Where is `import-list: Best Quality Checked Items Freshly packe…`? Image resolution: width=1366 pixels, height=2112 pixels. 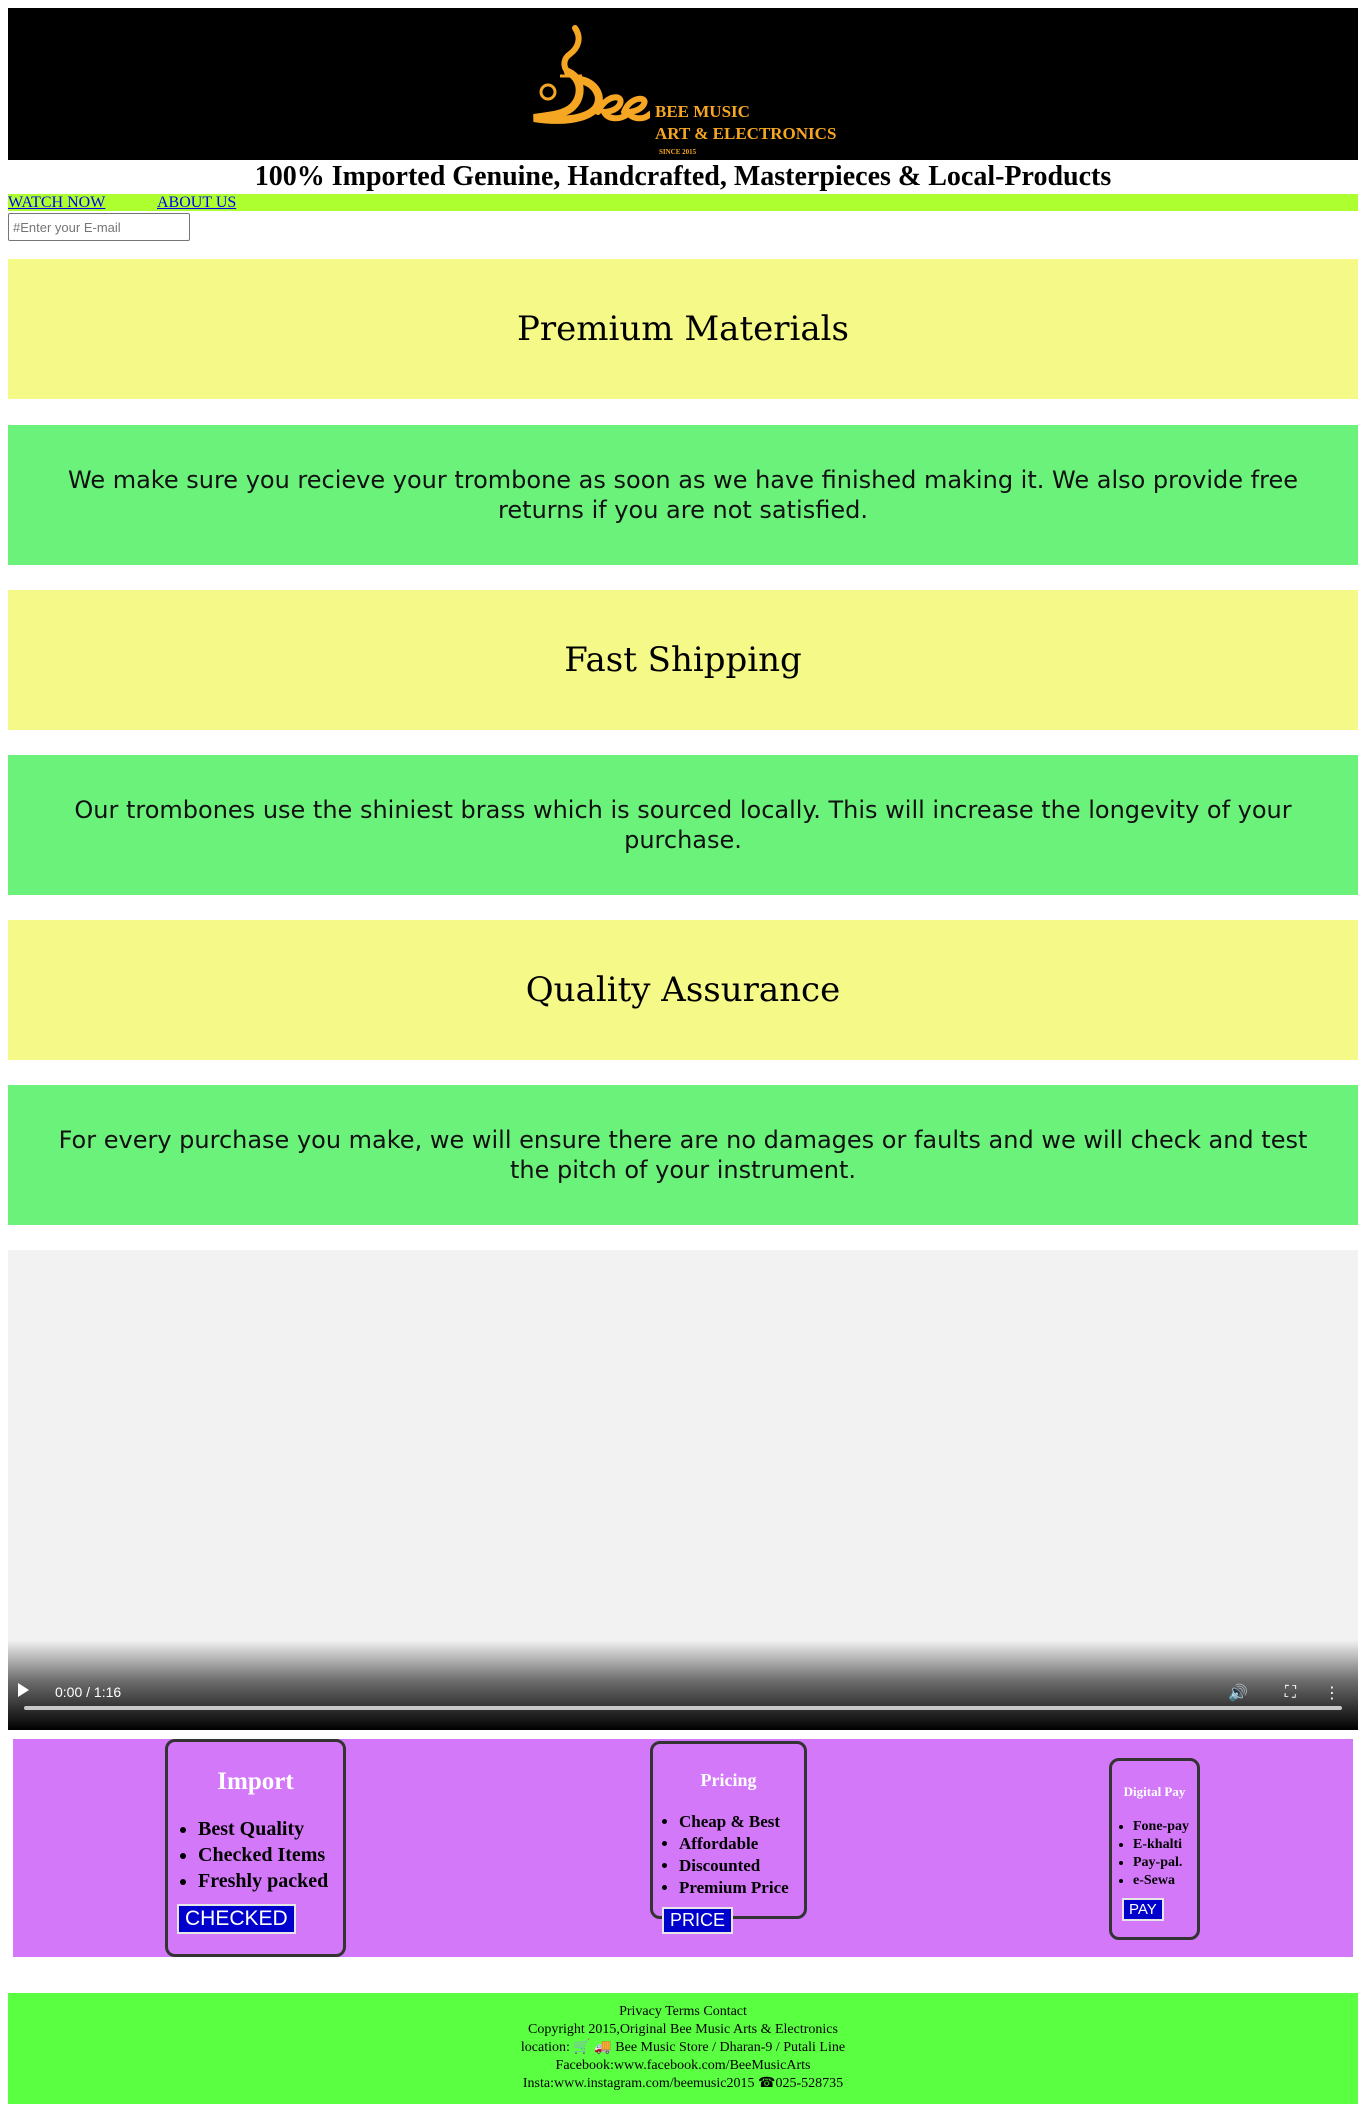 import-list: Best Quality Checked Items Freshly packe… is located at coordinates (255, 1855).